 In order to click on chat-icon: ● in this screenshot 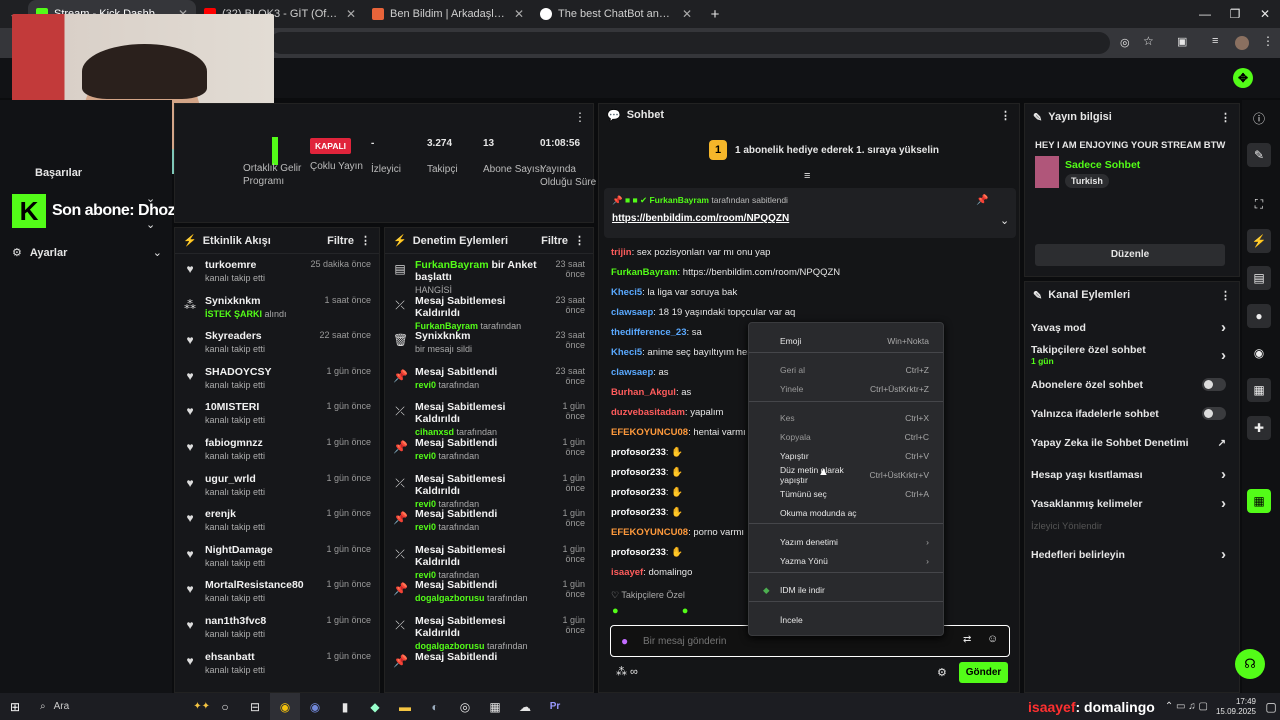, I will do `click(1259, 316)`.